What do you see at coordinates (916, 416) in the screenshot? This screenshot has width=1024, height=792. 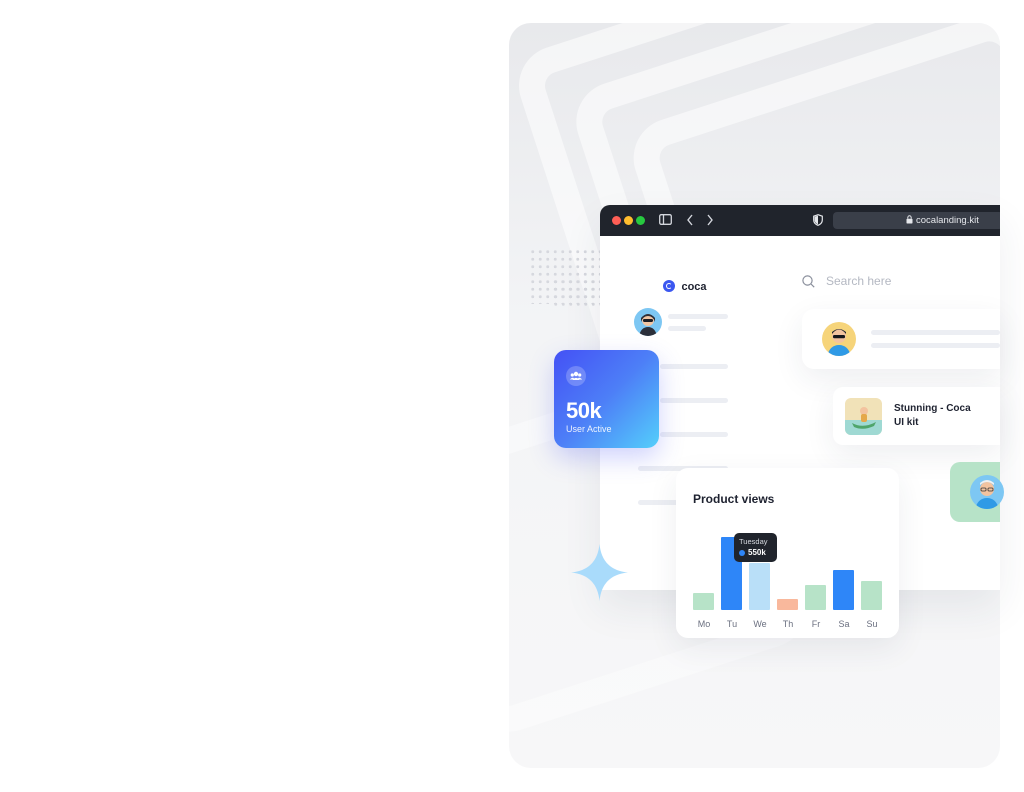 I see `product-card: Stunning - Coca UI kit` at bounding box center [916, 416].